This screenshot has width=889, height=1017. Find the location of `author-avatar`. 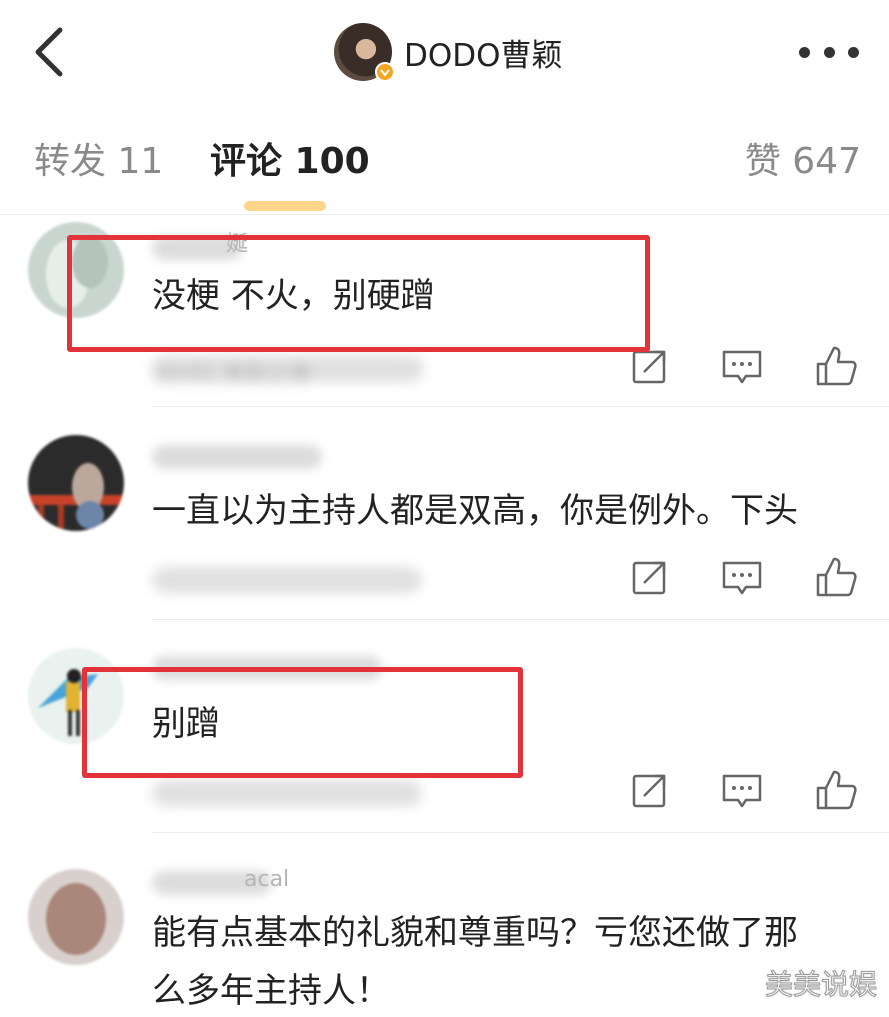

author-avatar is located at coordinates (364, 52).